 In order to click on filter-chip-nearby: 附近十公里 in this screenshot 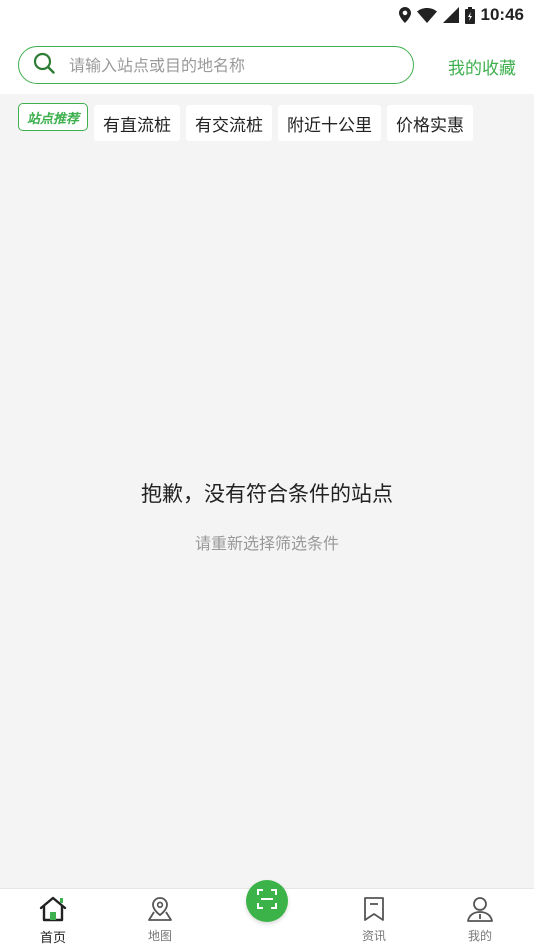, I will do `click(330, 123)`.